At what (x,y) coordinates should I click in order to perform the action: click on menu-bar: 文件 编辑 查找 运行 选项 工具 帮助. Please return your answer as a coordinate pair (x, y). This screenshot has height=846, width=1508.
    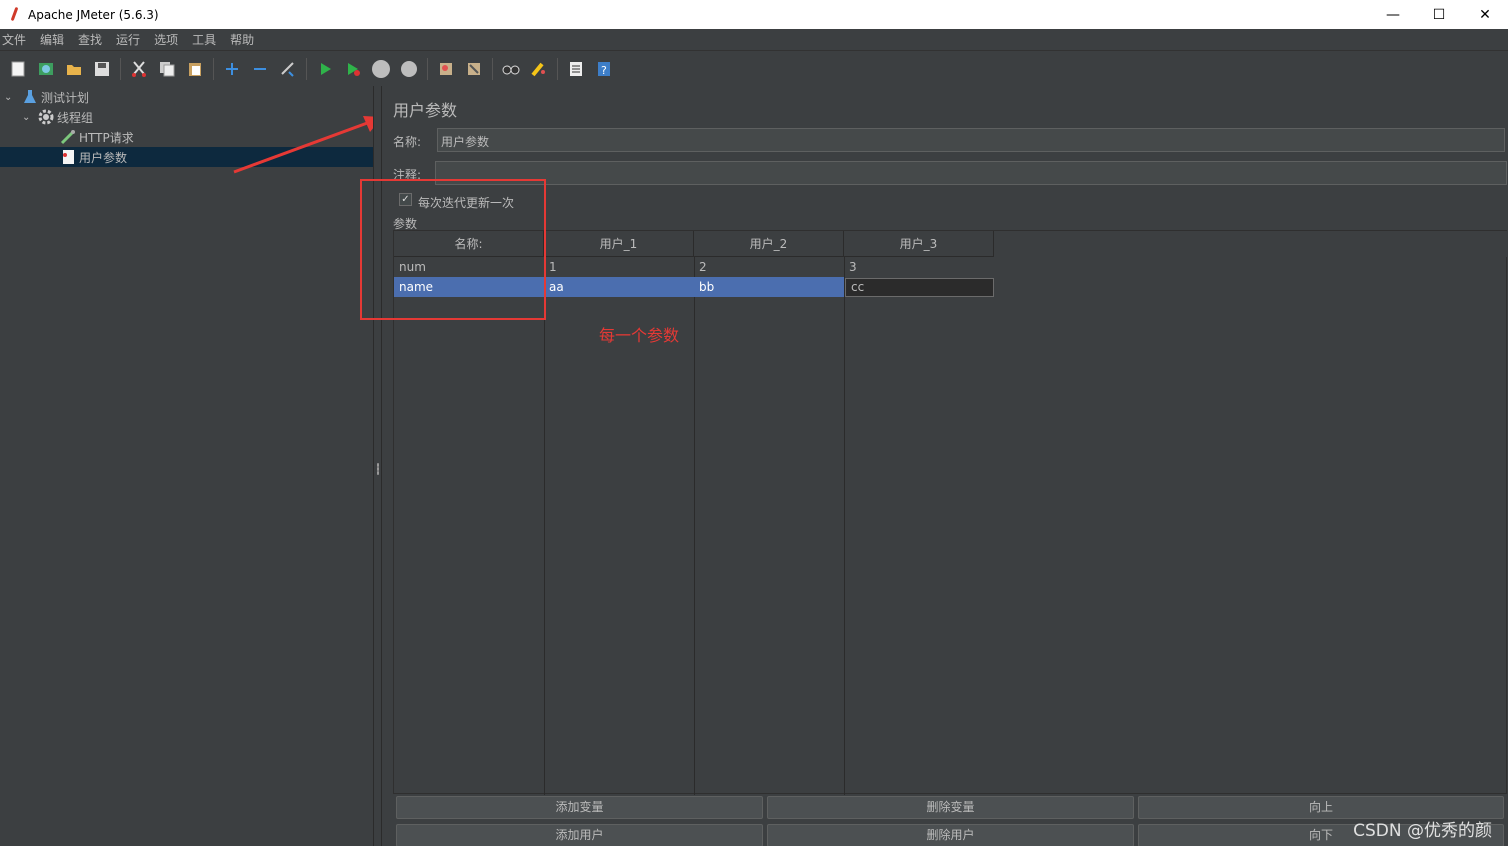
    Looking at the image, I should click on (754, 40).